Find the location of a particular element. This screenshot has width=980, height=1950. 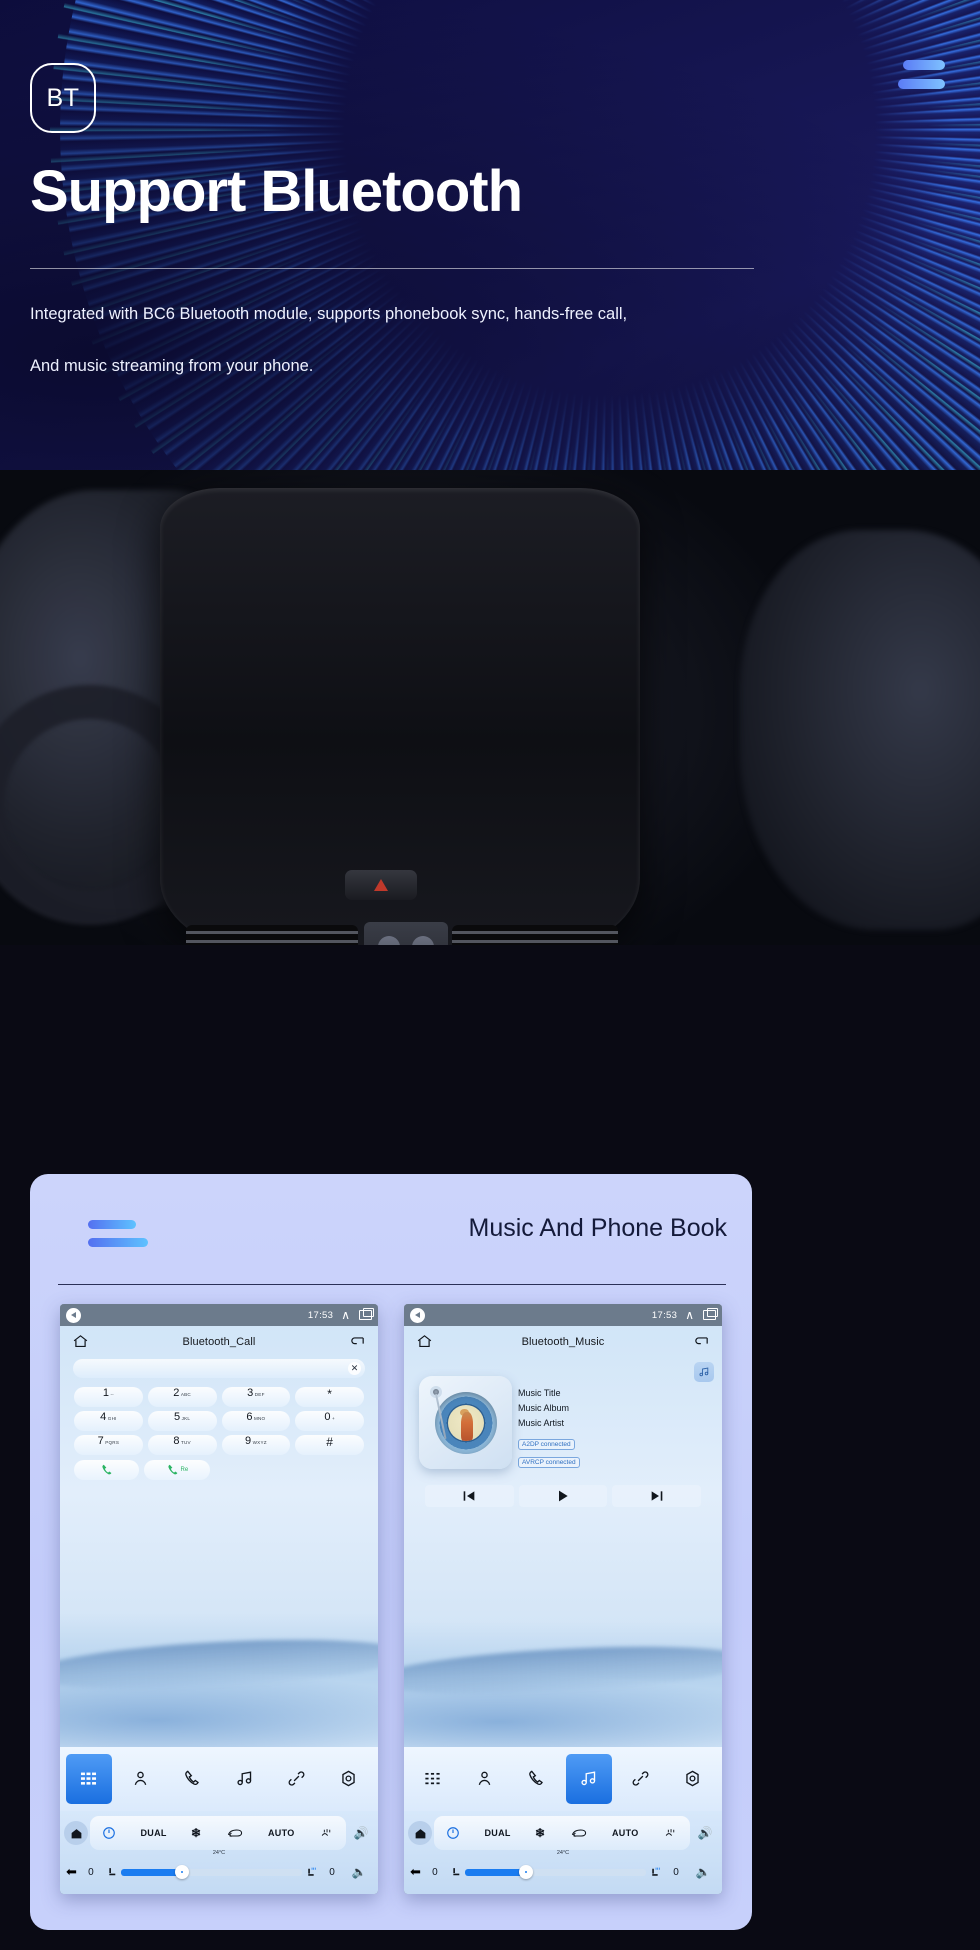

key-sub: + is located at coordinates (333, 1418).